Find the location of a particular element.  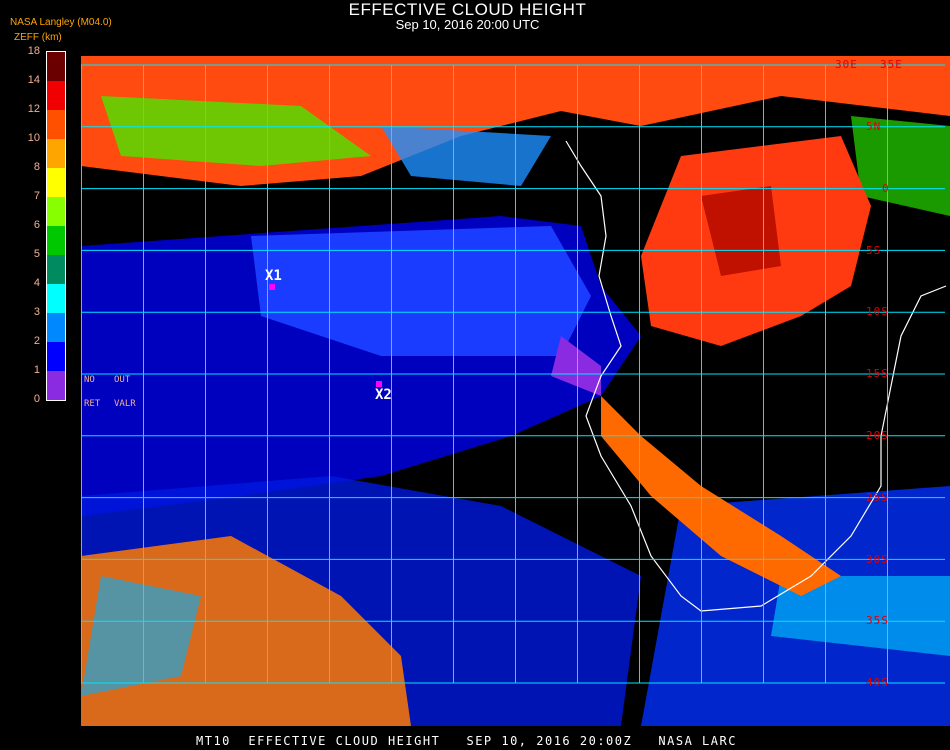

colorbar-tick: 0 is located at coordinates (36, 399).